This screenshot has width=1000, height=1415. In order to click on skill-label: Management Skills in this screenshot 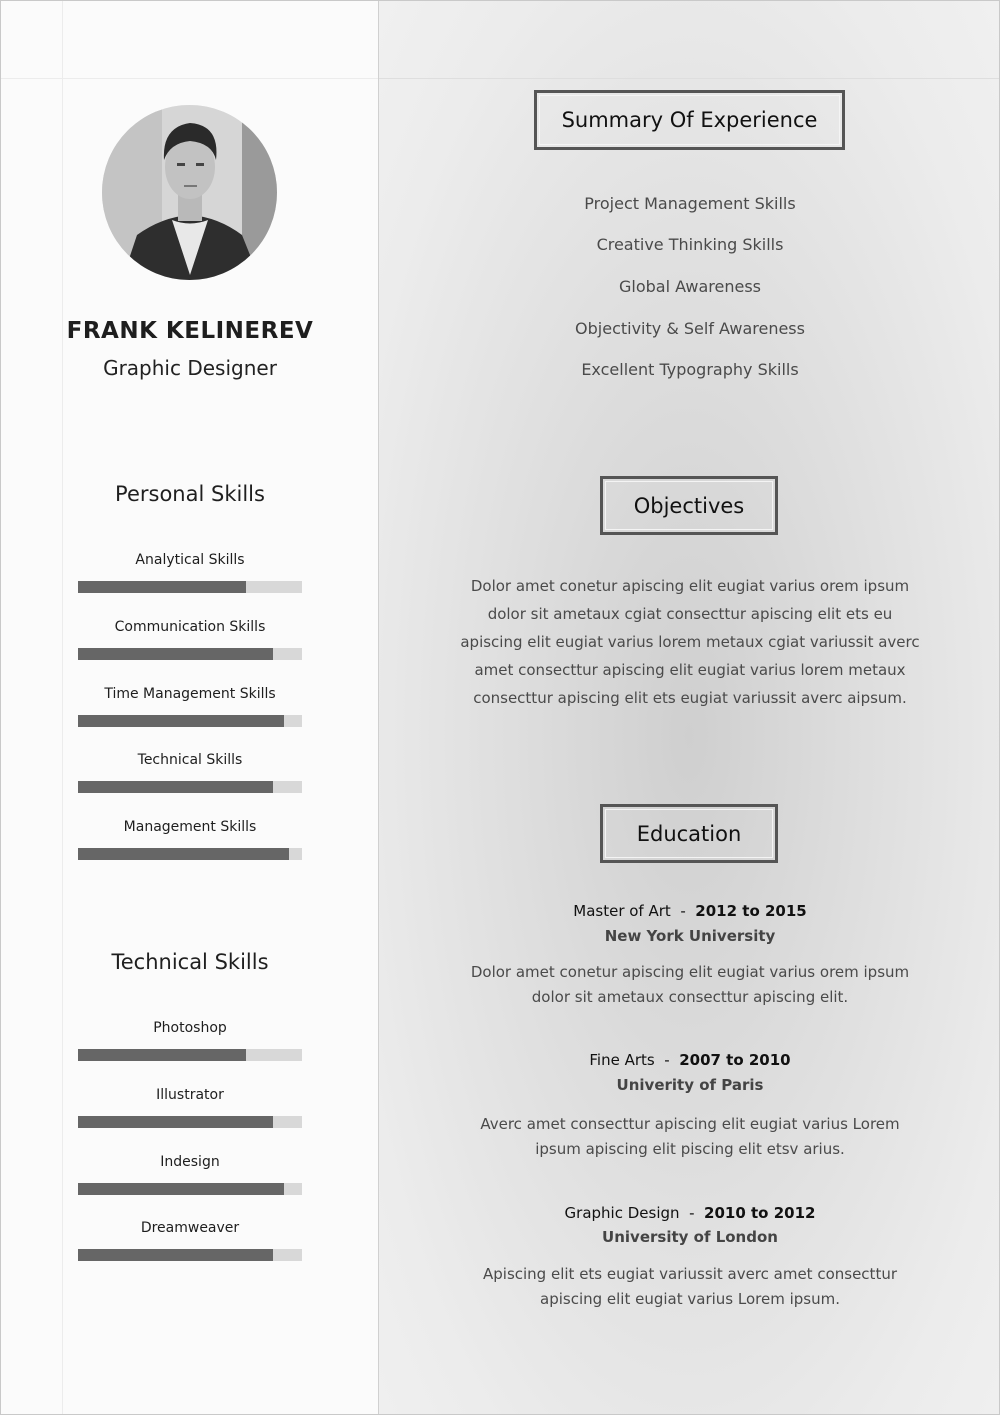, I will do `click(190, 827)`.